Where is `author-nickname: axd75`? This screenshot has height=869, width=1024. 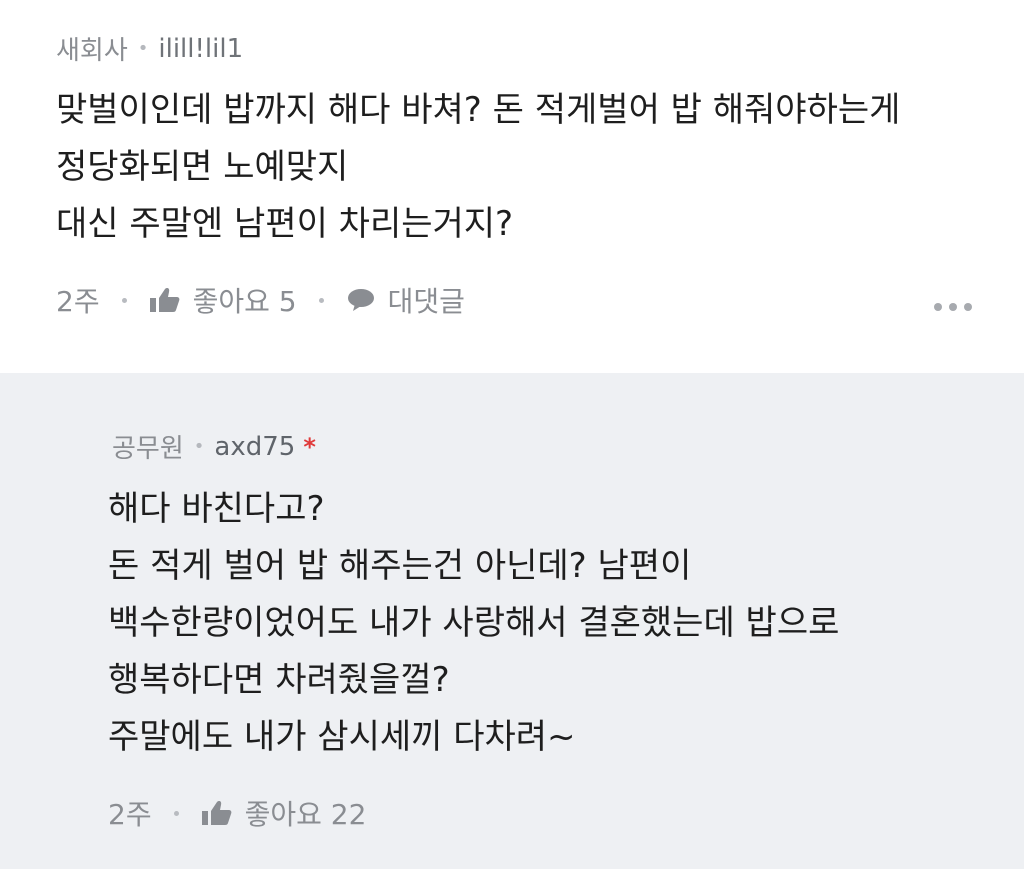 author-nickname: axd75 is located at coordinates (254, 447).